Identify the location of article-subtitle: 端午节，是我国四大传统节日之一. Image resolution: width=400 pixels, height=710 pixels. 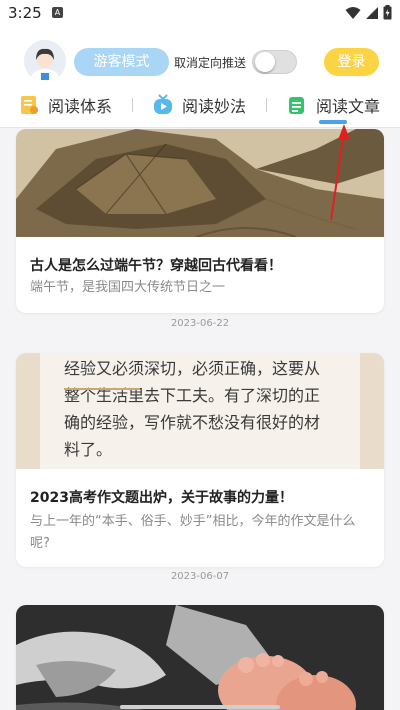
(128, 287).